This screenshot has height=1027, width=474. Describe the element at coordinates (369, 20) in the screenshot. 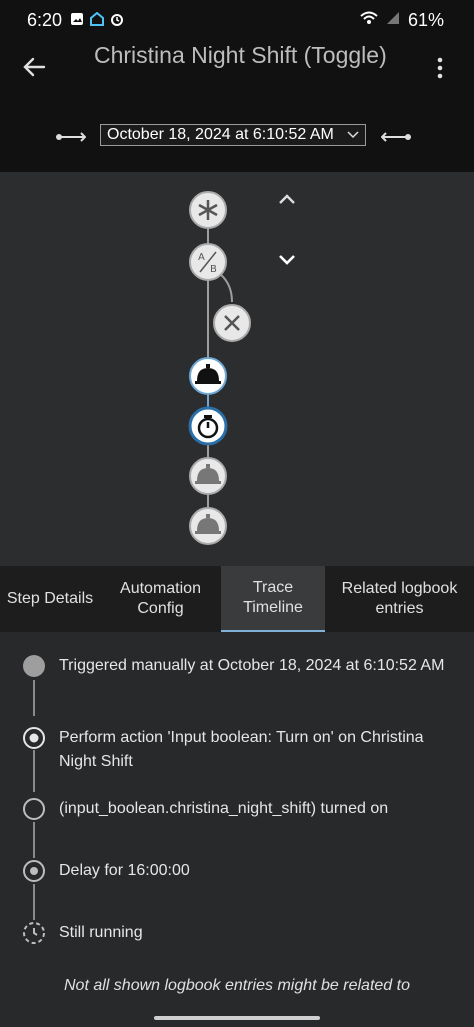

I see `wifi-icon` at that location.